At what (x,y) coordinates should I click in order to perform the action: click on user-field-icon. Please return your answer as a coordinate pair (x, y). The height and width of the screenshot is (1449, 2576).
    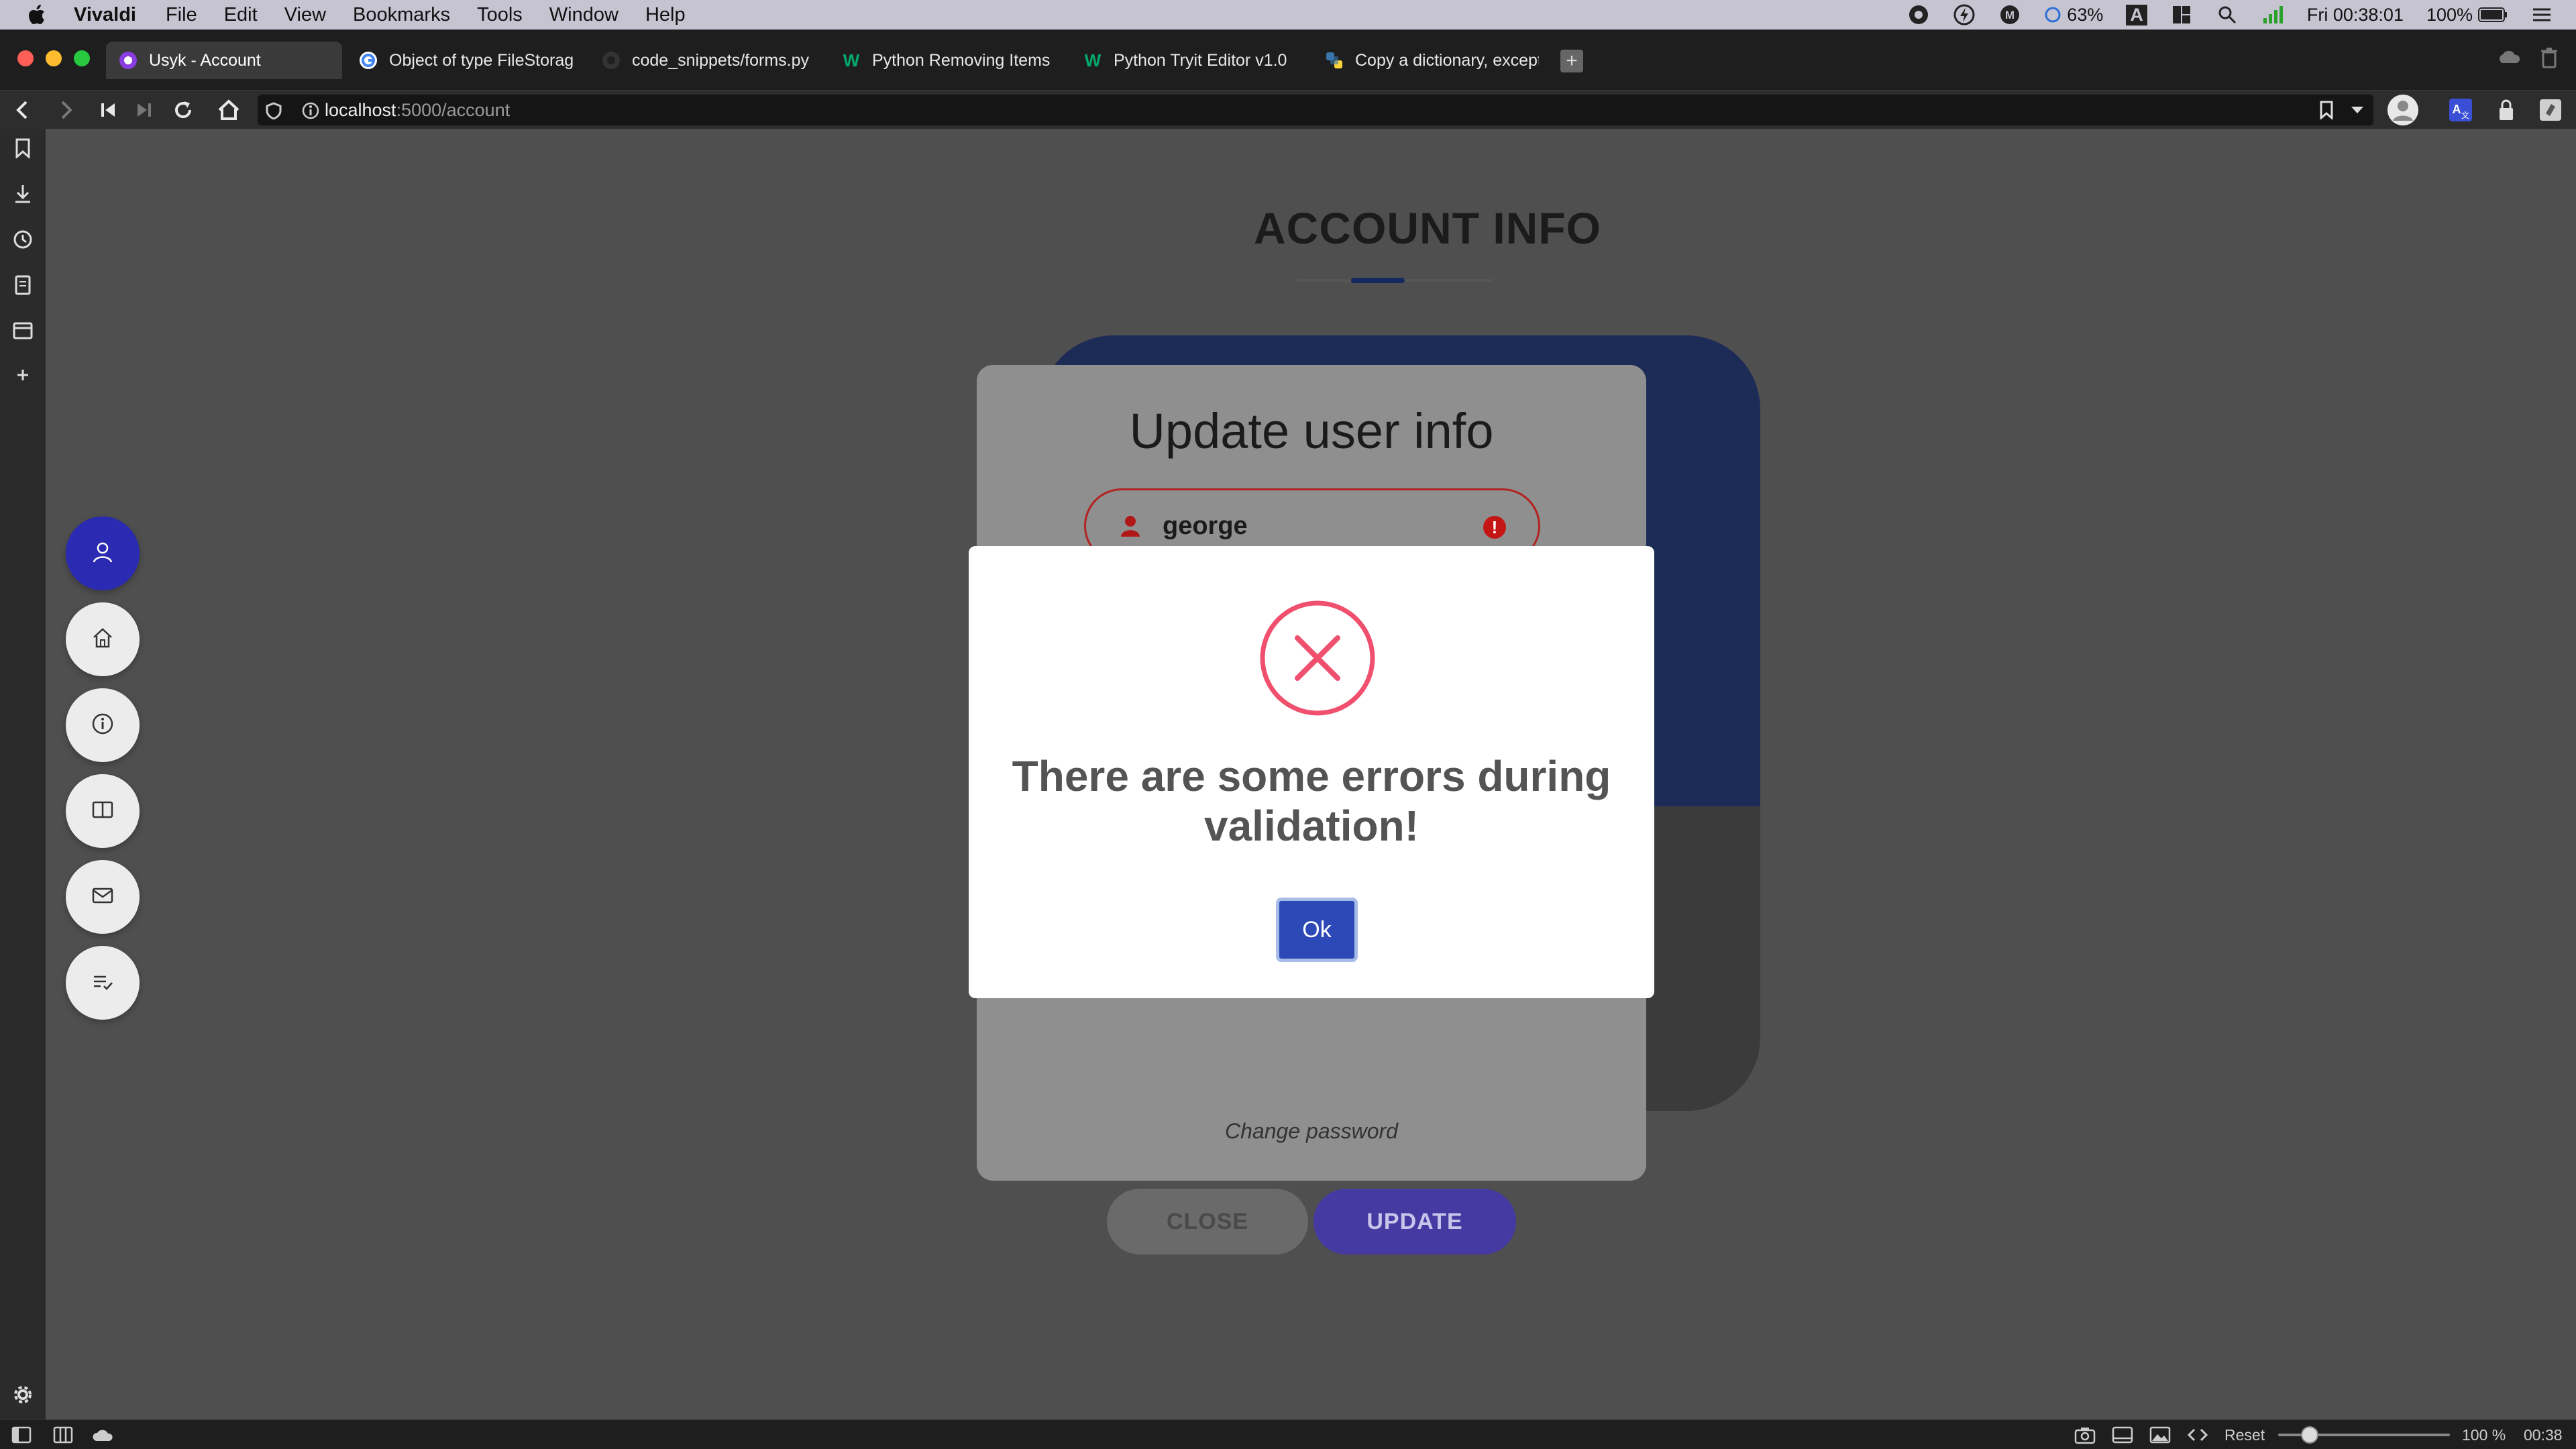
    Looking at the image, I should click on (1130, 526).